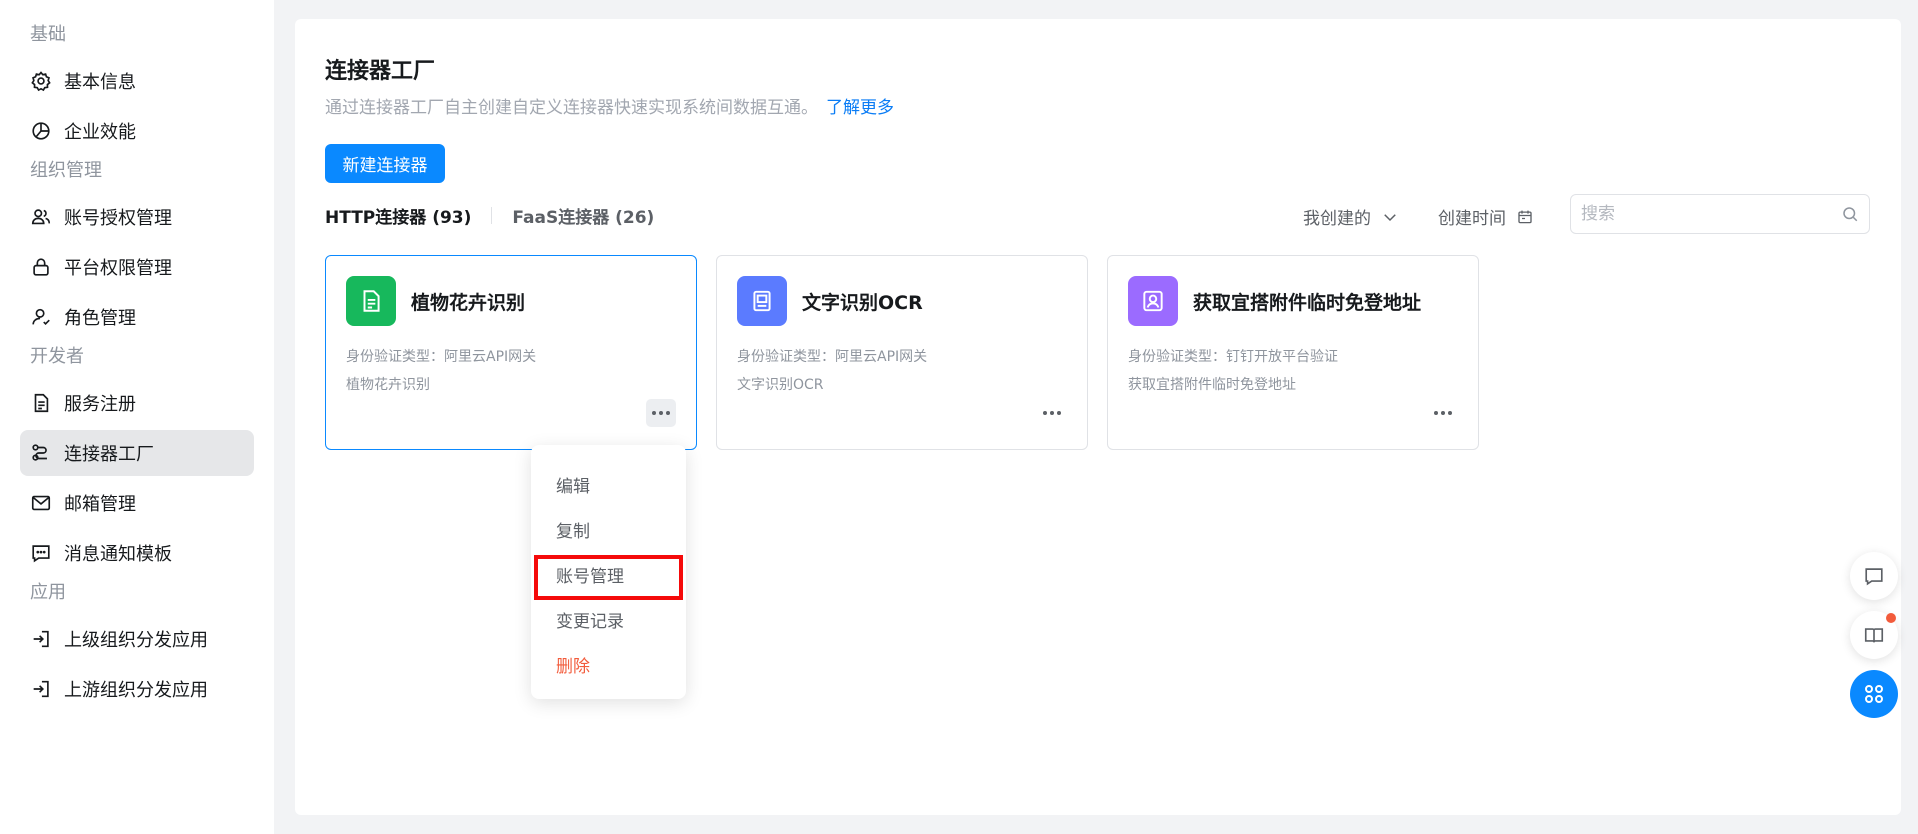  What do you see at coordinates (862, 303) in the screenshot?
I see `card-title: 文字识别OCR` at bounding box center [862, 303].